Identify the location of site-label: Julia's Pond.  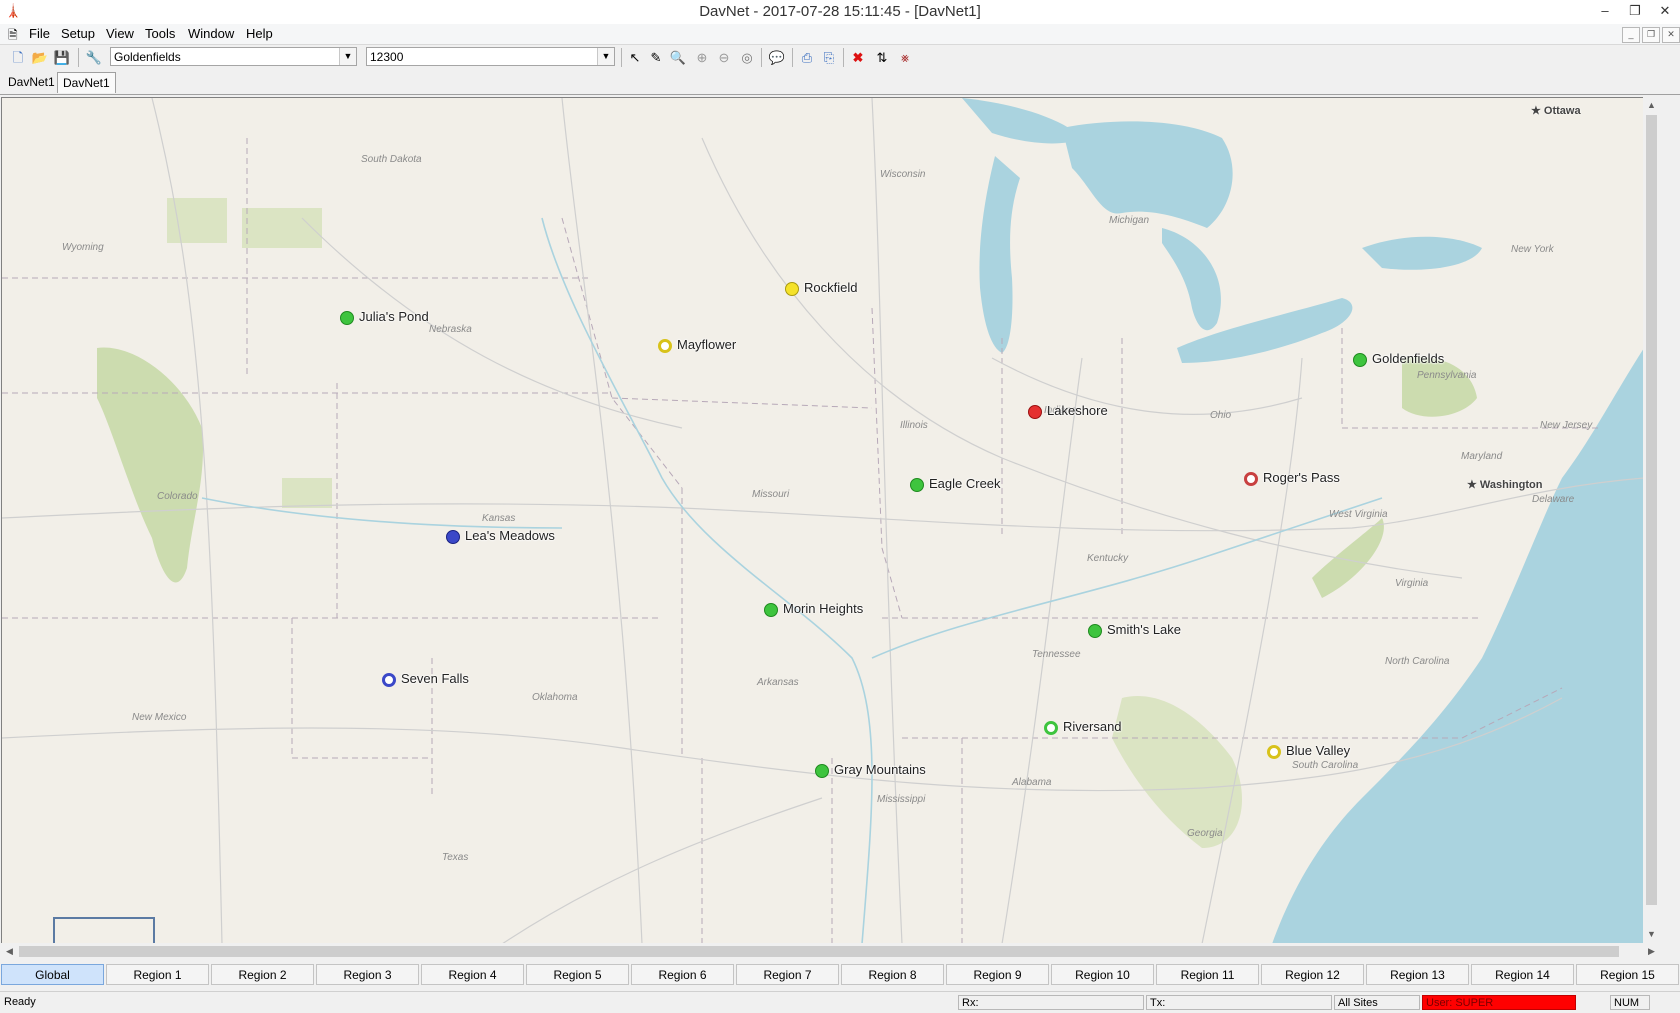
(394, 316).